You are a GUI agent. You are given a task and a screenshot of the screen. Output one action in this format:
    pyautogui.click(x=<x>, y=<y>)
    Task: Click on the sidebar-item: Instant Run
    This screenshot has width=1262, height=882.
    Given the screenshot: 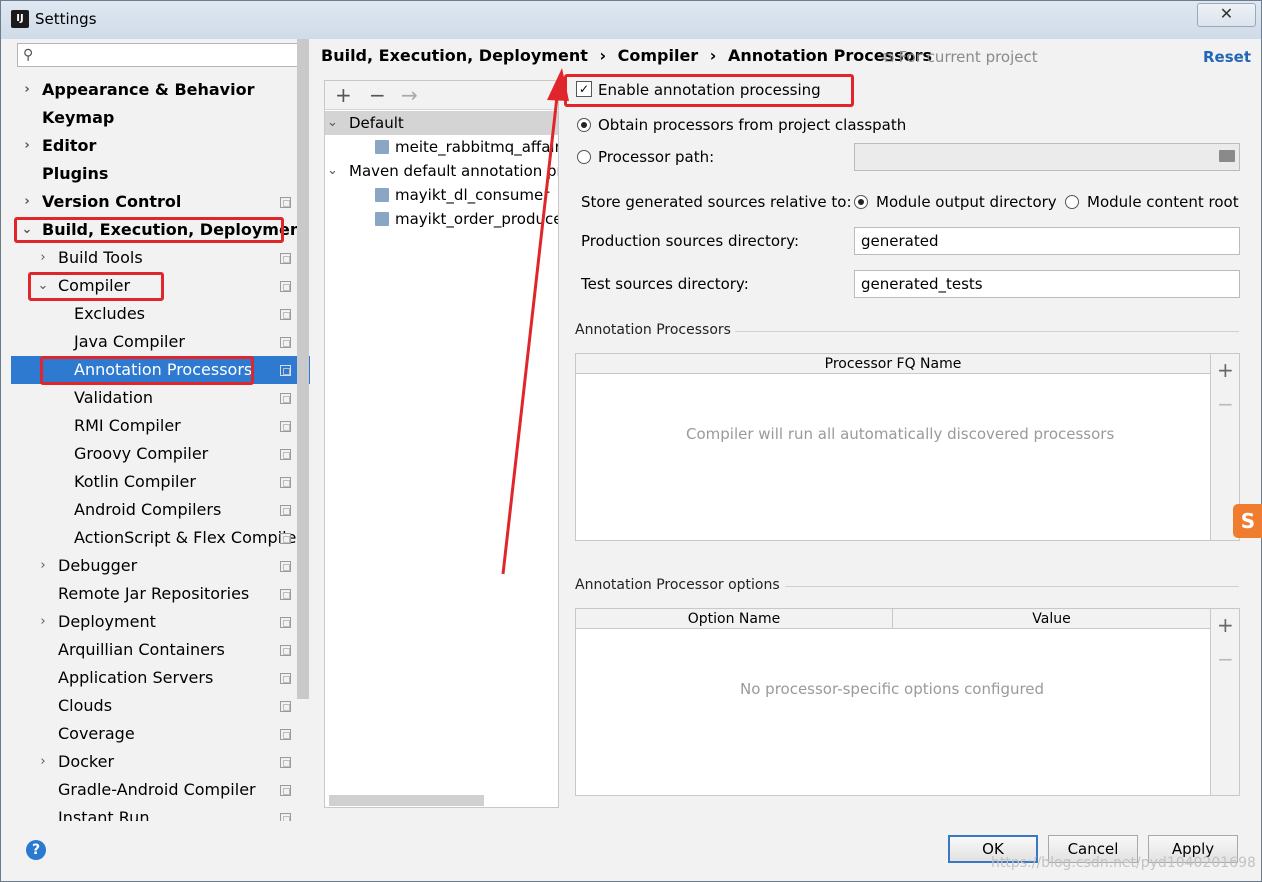 What is the action you would take?
    pyautogui.click(x=160, y=812)
    